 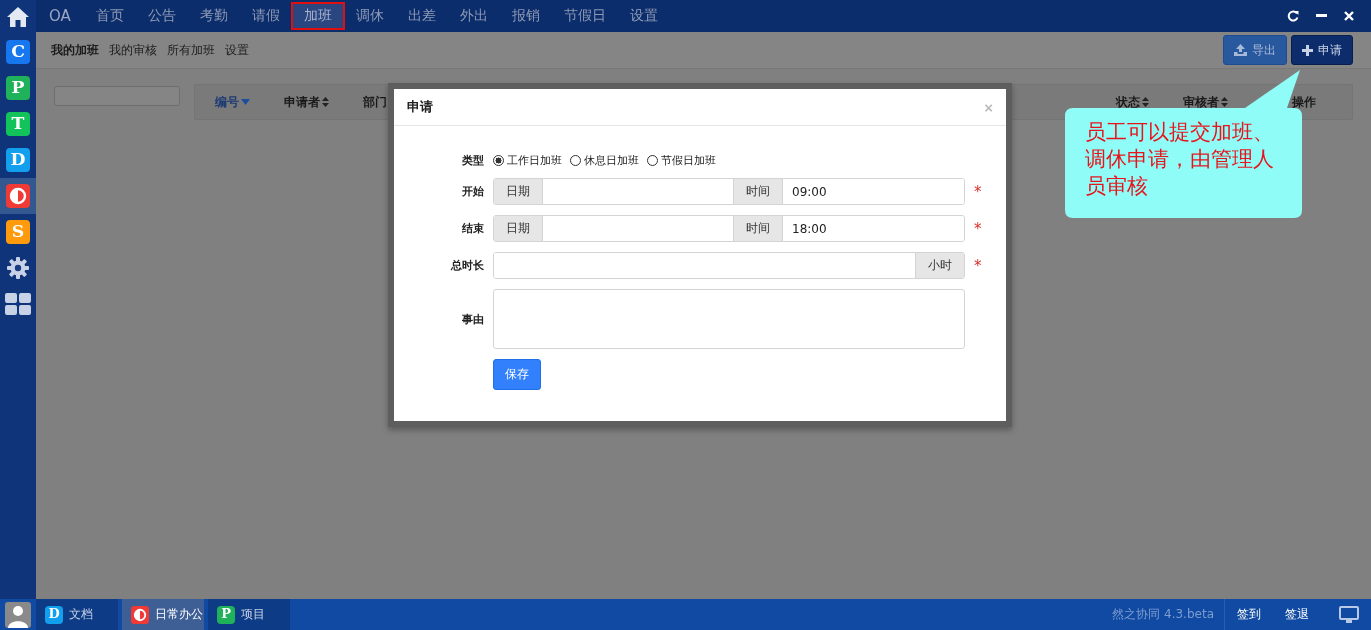 I want to click on radio-option: 节假日加班, so click(x=681, y=160).